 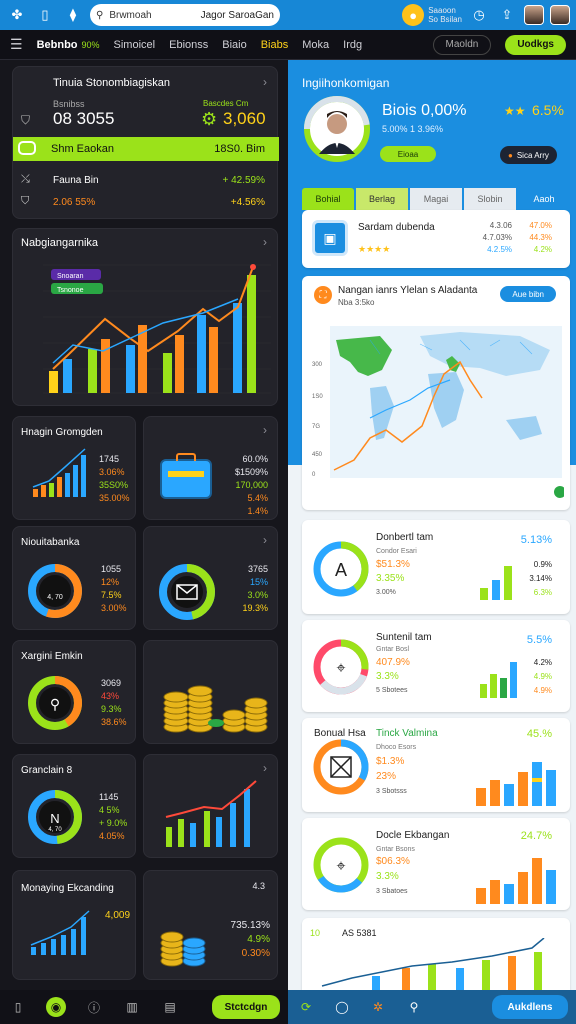 What do you see at coordinates (74, 202) in the screenshot?
I see `stat-label: 2.06 55%` at bounding box center [74, 202].